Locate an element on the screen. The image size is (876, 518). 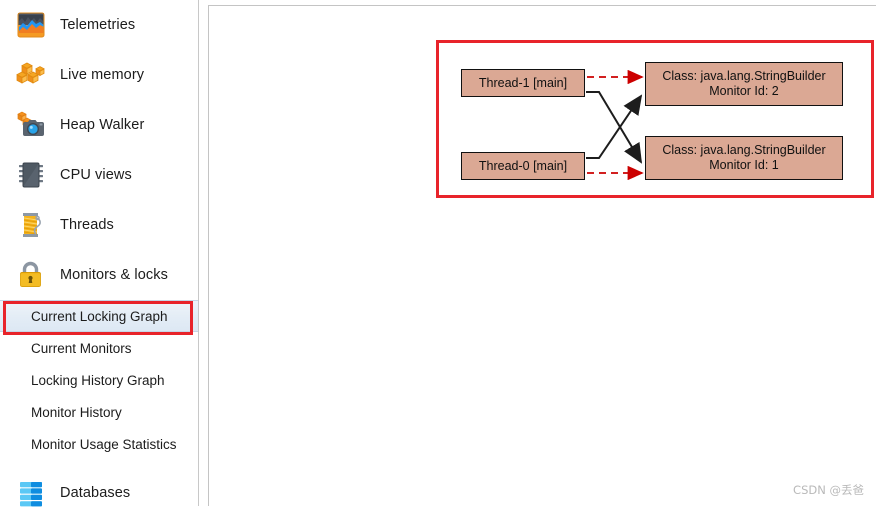
thread-node-label: Thread-1 [main] is located at coordinates (523, 82).